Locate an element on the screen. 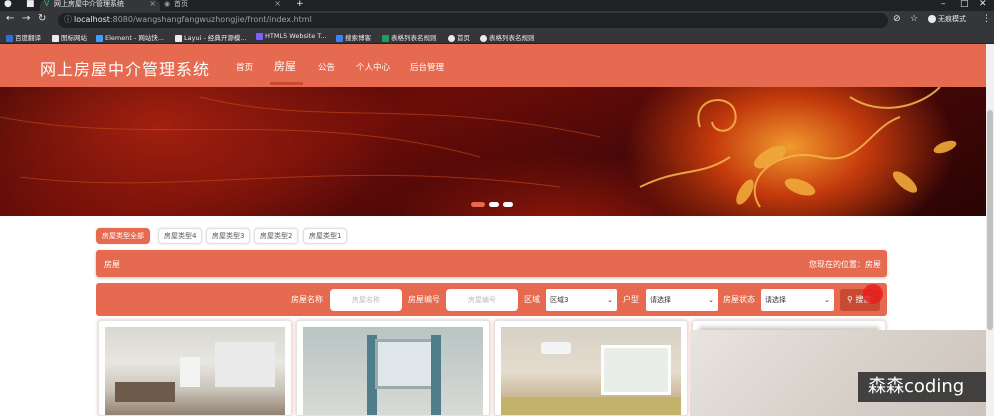 The width and height of the screenshot is (994, 416). watermark: 森森coding is located at coordinates (922, 387).